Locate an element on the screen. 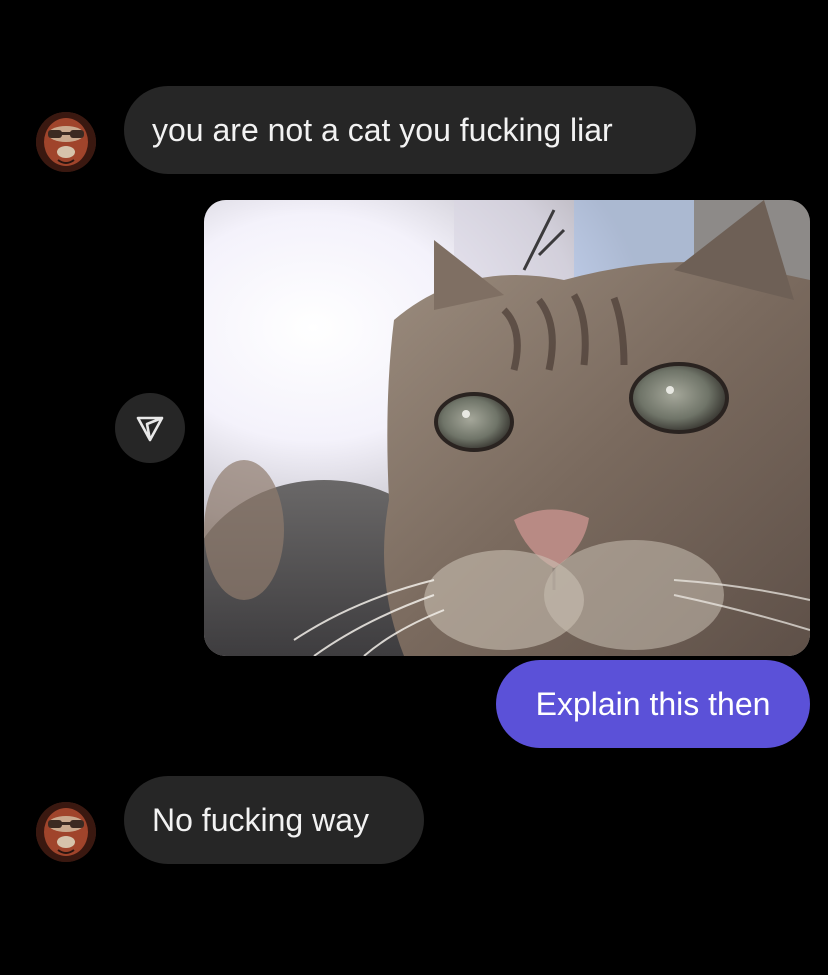  message-bubble-outgoing: Explain this then is located at coordinates (653, 704).